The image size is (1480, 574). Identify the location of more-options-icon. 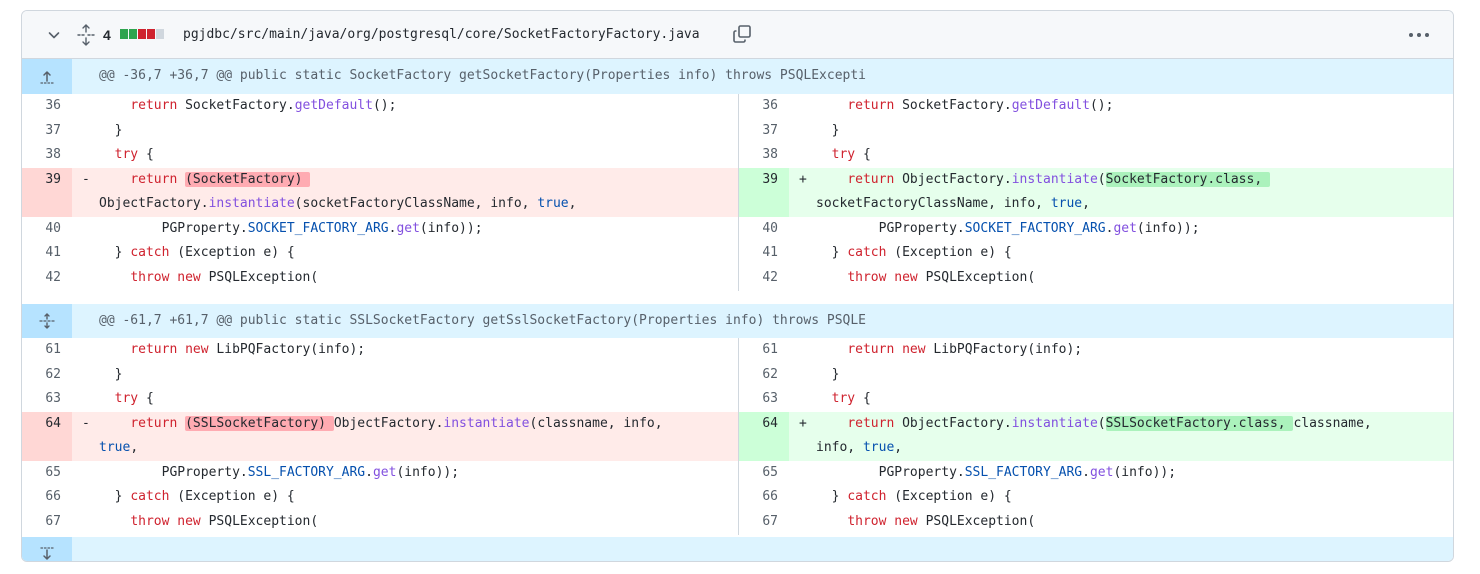
(1419, 35).